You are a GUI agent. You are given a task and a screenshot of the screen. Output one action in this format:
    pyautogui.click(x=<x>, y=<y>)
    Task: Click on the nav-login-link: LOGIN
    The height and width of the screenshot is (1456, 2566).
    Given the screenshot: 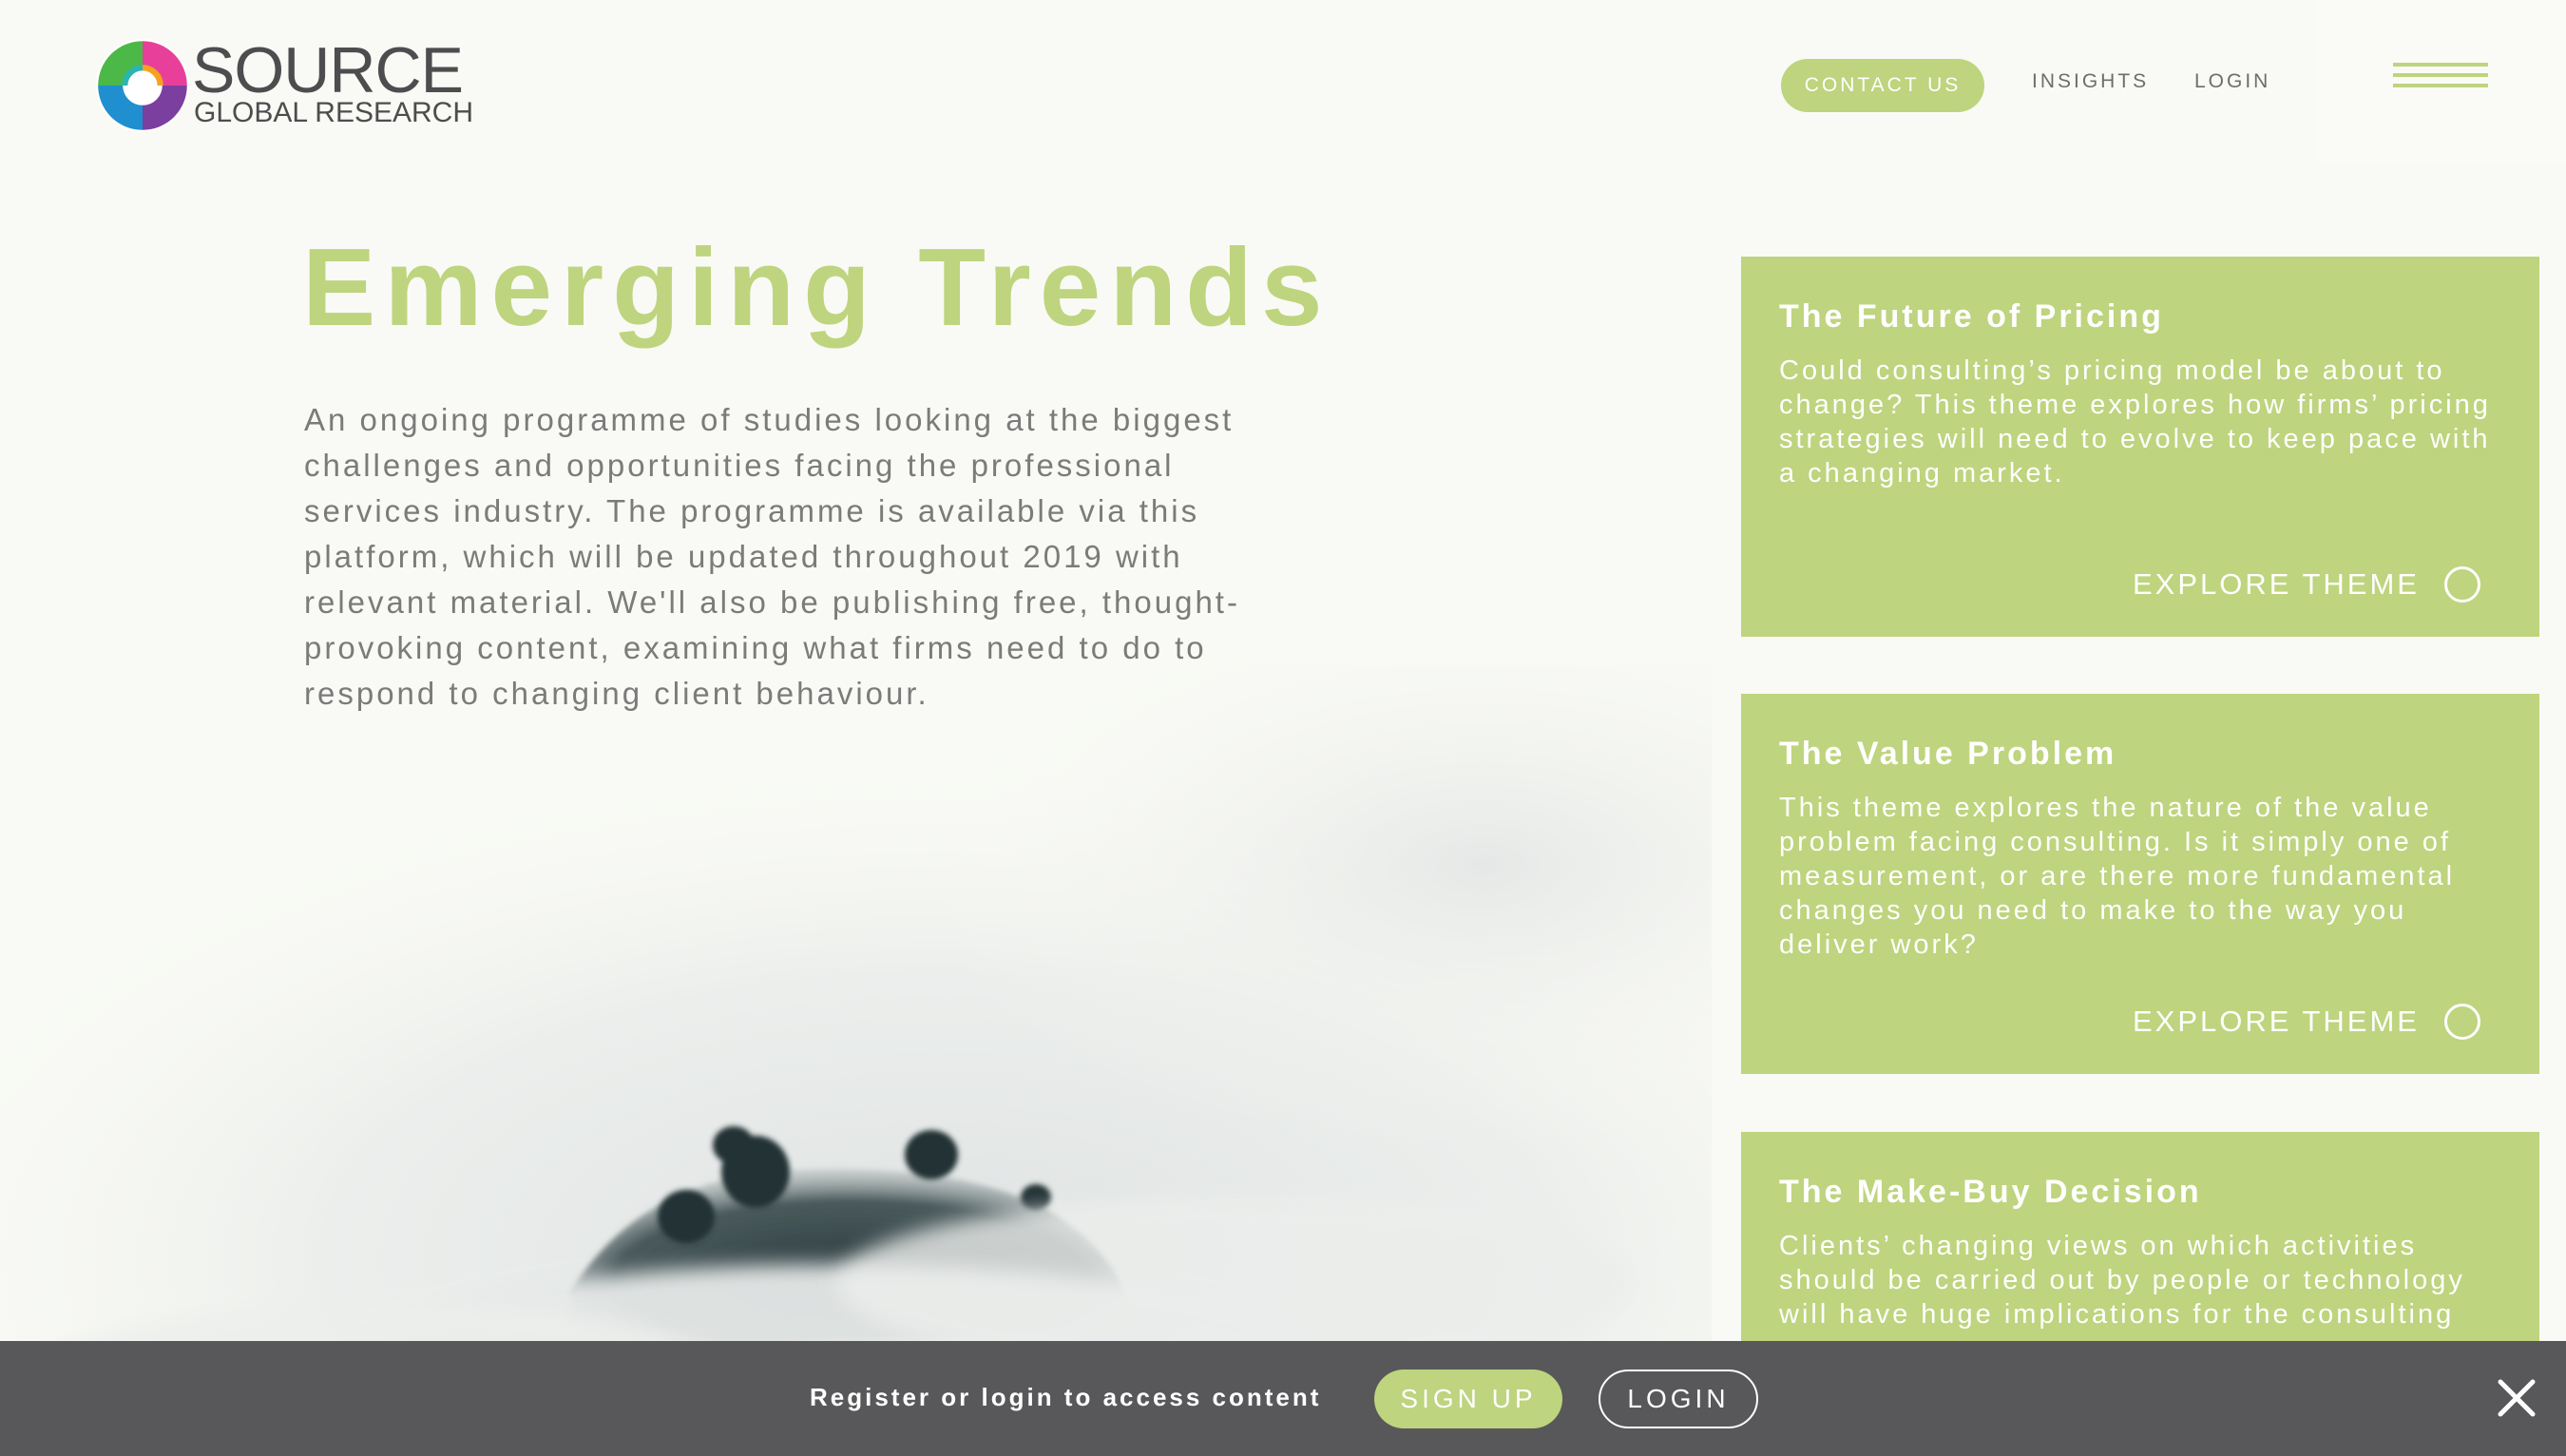 What is the action you would take?
    pyautogui.click(x=2232, y=81)
    